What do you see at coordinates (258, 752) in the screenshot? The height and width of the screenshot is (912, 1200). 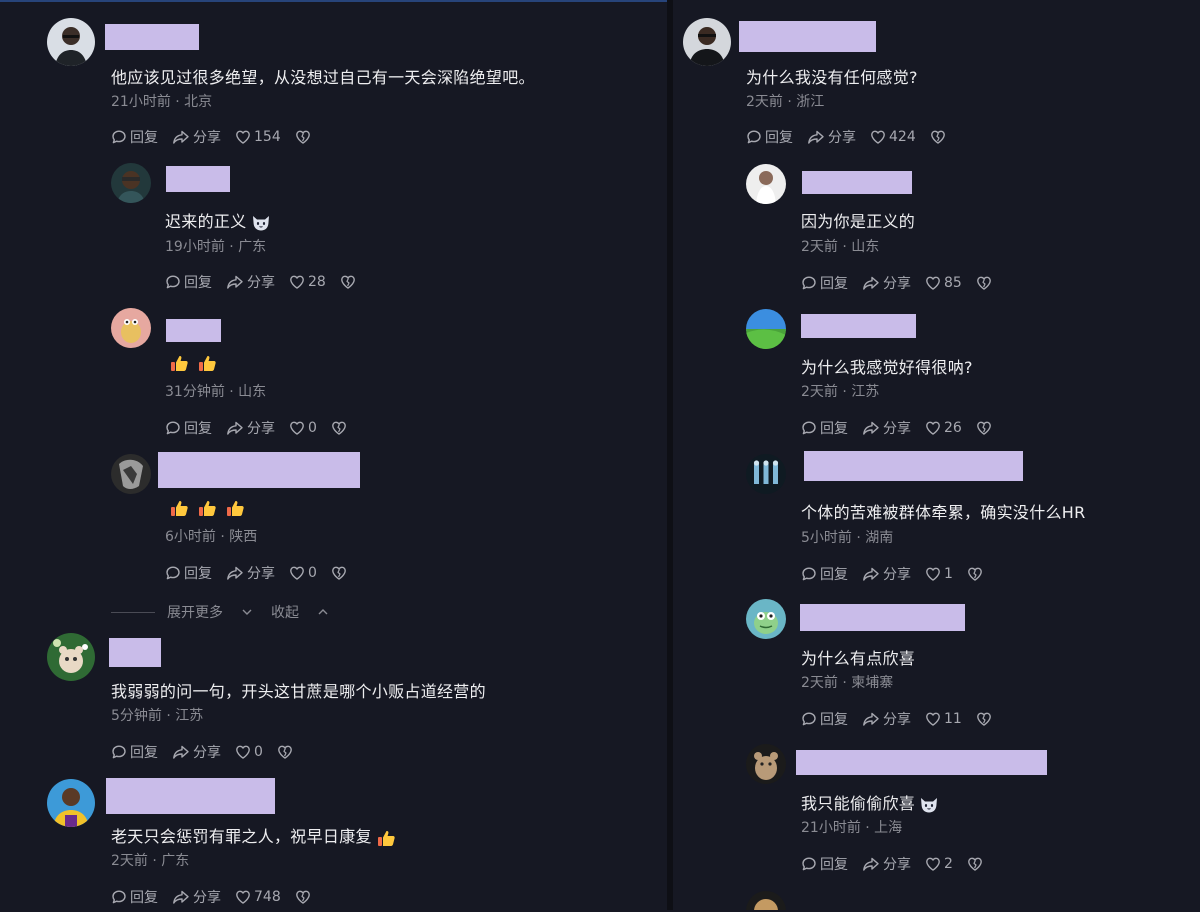 I see `like-count: 0` at bounding box center [258, 752].